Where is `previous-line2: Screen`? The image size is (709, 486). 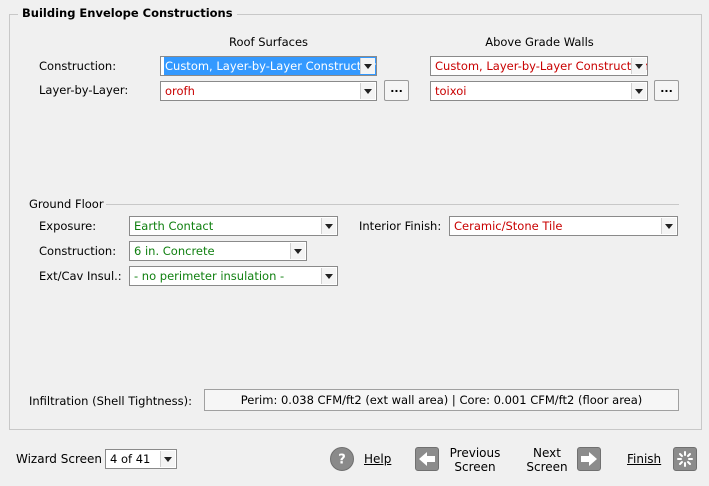
previous-line2: Screen is located at coordinates (475, 467).